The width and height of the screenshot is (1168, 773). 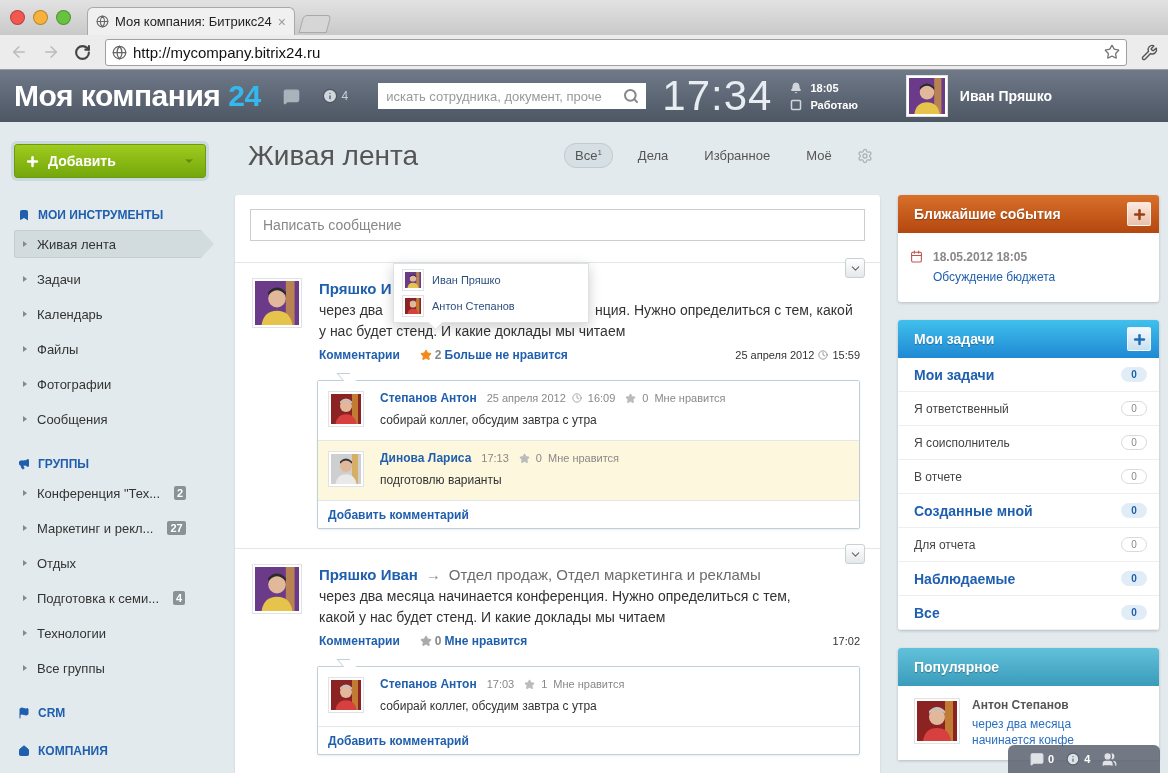 What do you see at coordinates (631, 96) in the screenshot?
I see `search-icon` at bounding box center [631, 96].